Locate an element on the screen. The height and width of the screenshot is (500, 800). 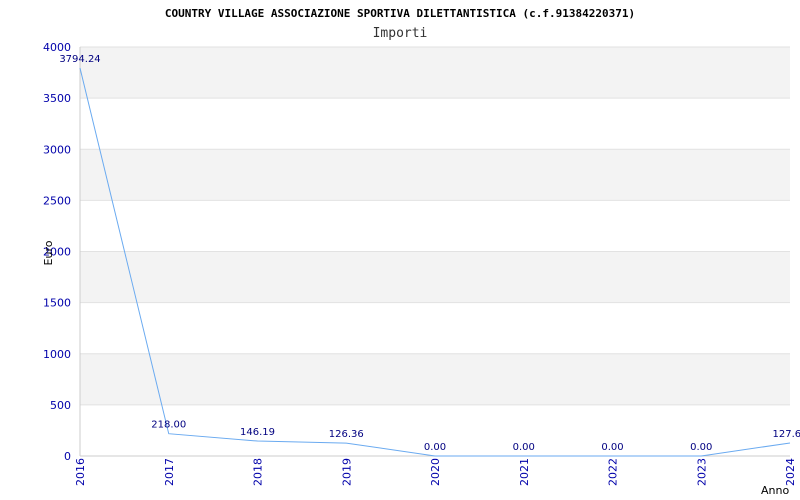
x-tick-label: 2020 is located at coordinates (435, 472).